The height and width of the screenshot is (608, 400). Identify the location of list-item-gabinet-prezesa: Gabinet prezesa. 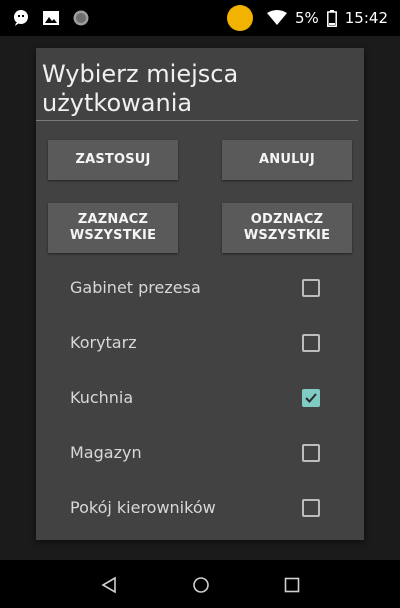
(200, 287).